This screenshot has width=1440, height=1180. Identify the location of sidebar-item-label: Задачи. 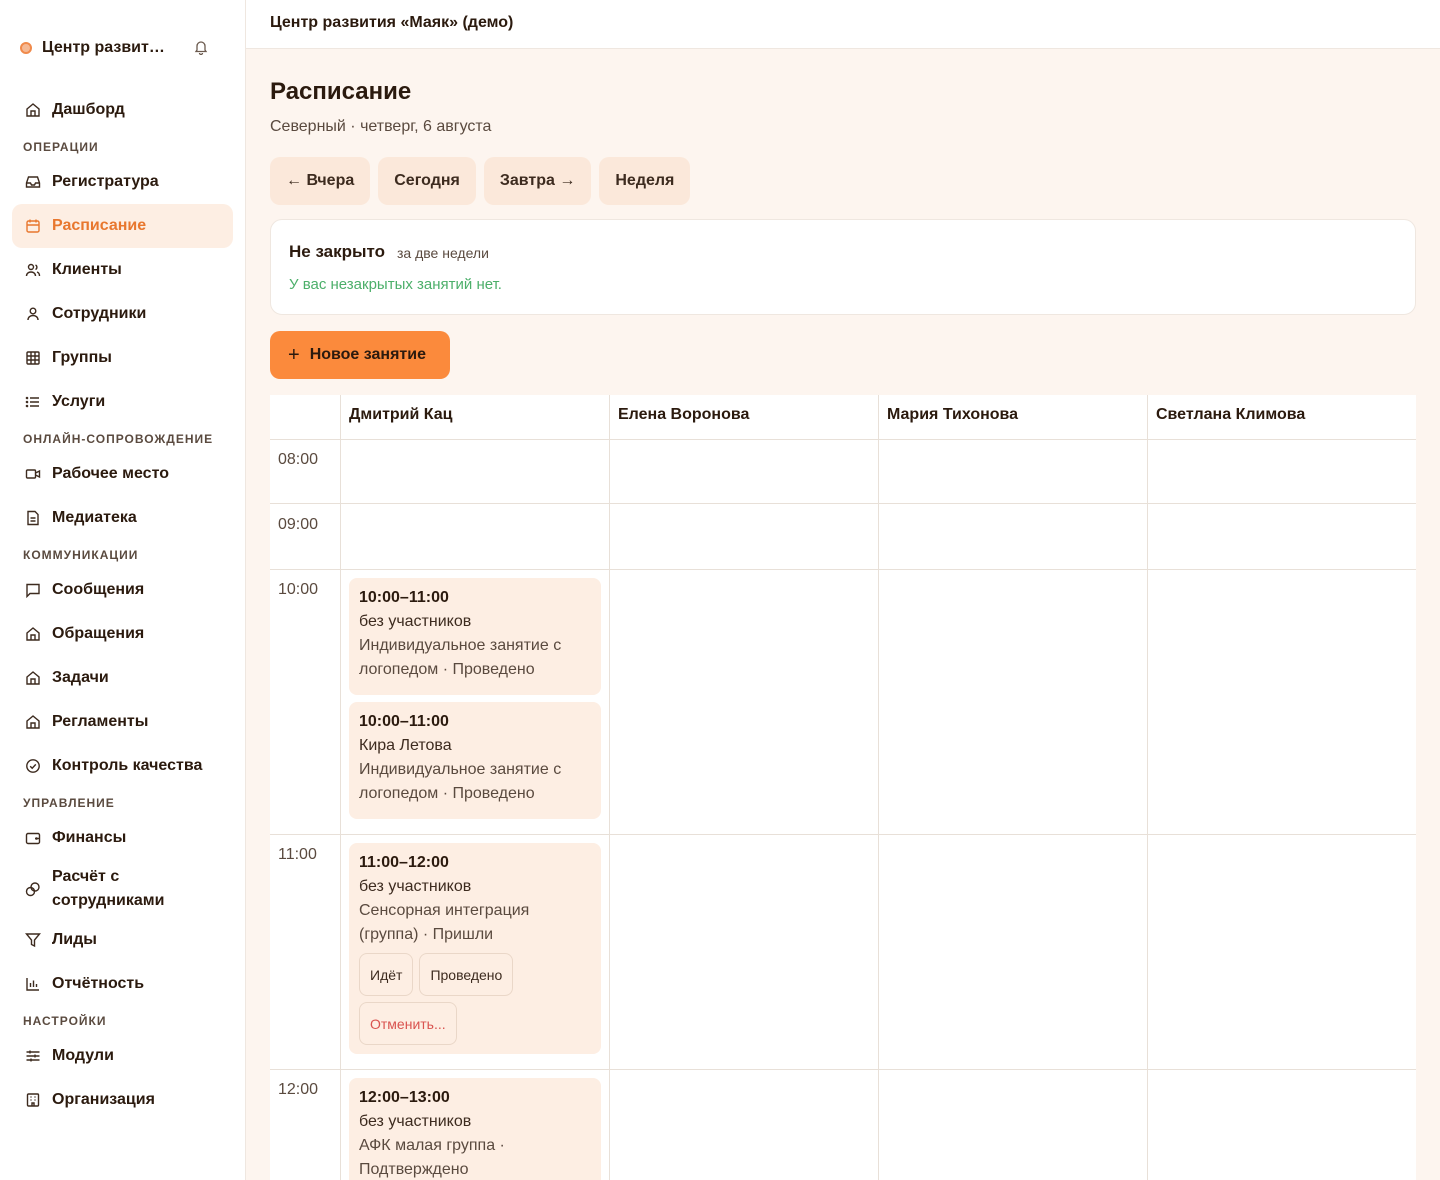
(80, 677).